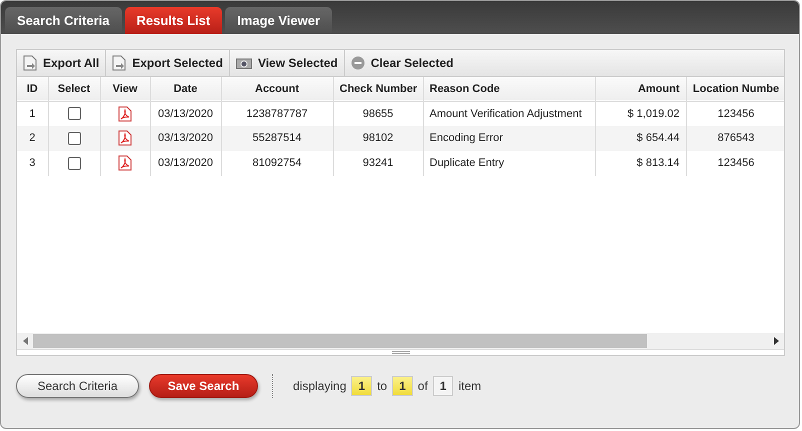  Describe the element at coordinates (277, 163) in the screenshot. I see `table-cell: 81092754` at that location.